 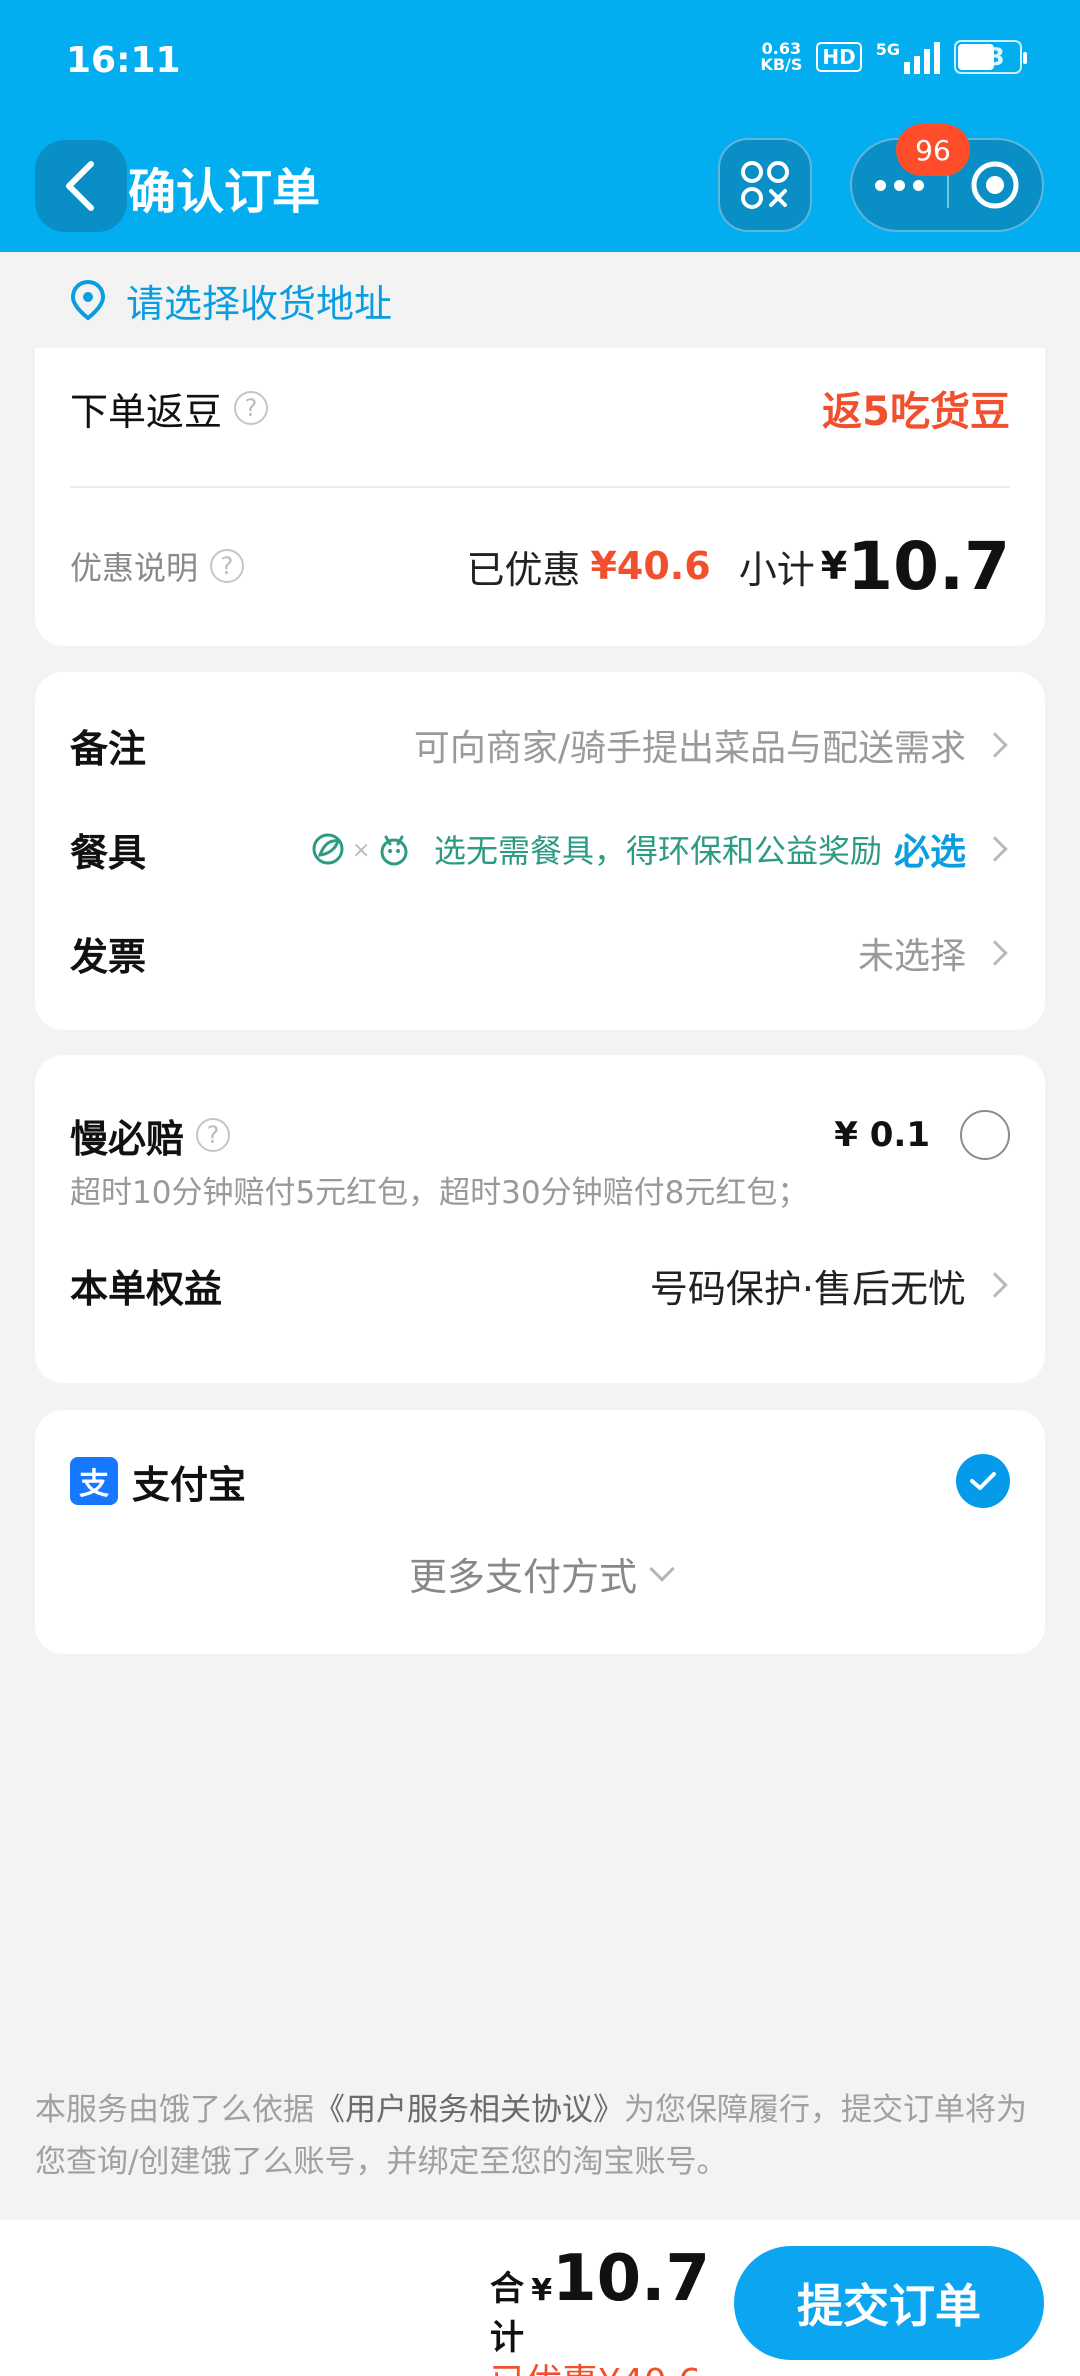 What do you see at coordinates (469, 2110) in the screenshot?
I see `agreement-link: 《用户服务相关协议》` at bounding box center [469, 2110].